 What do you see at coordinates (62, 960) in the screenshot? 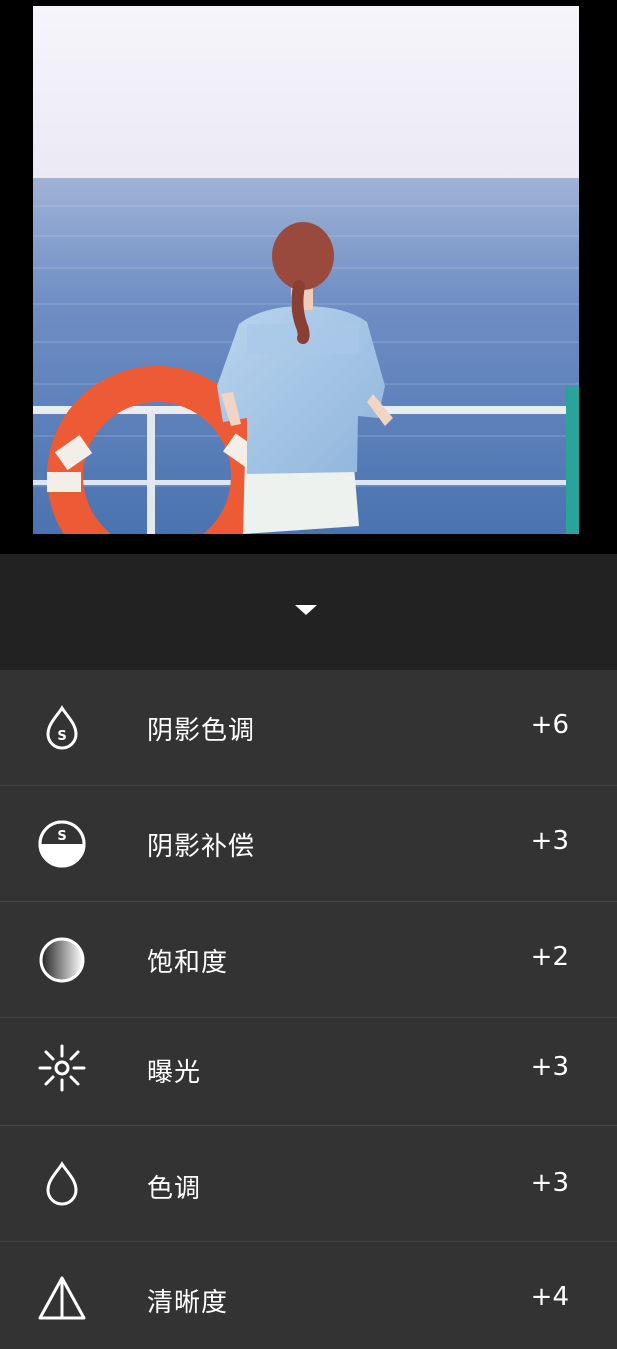
I see `saturation-icon` at bounding box center [62, 960].